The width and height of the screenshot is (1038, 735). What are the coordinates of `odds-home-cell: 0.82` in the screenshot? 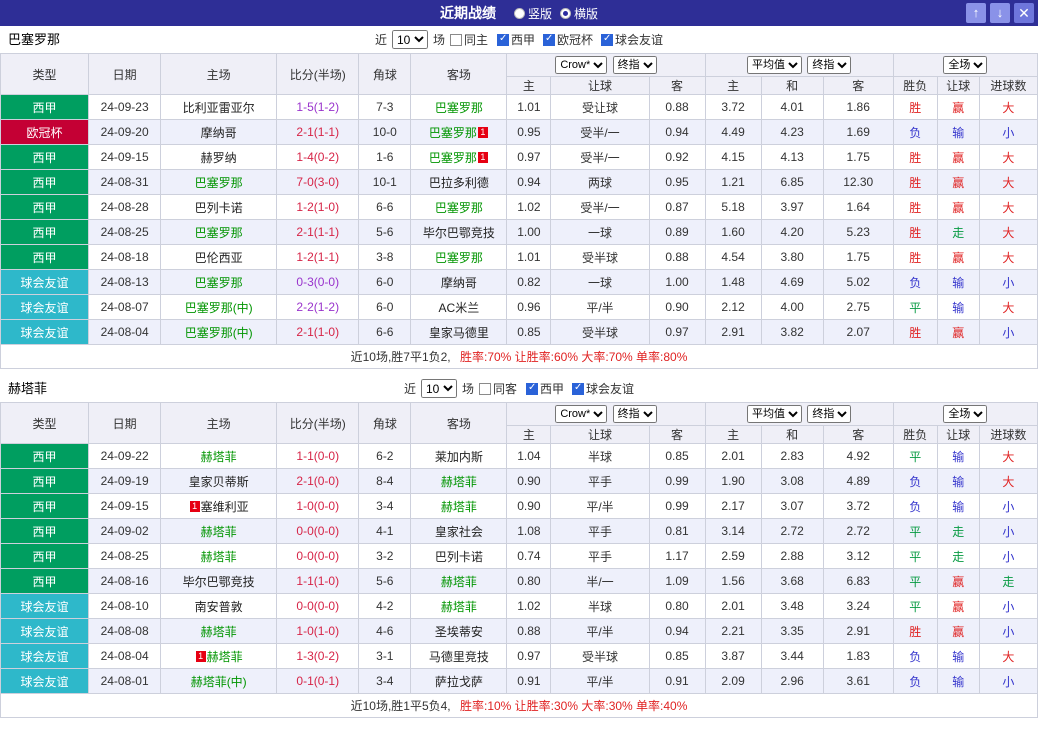 It's located at (529, 282).